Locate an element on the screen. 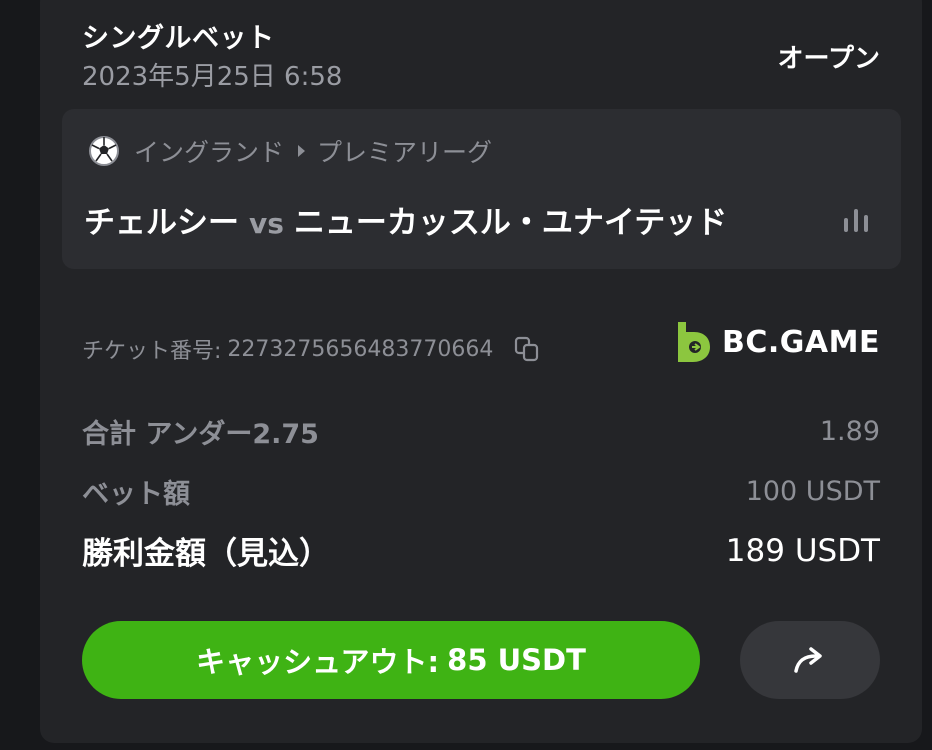  league-name: プレミアリーグ is located at coordinates (405, 152).